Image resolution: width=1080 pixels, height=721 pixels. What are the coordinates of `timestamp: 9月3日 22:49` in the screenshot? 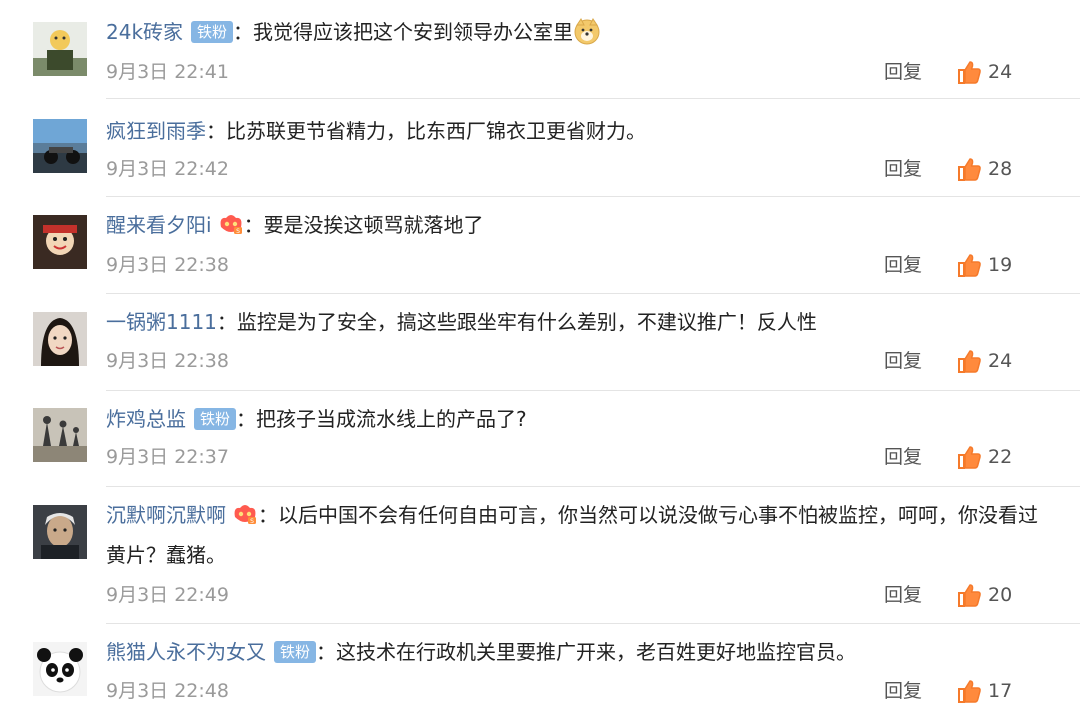 It's located at (167, 595).